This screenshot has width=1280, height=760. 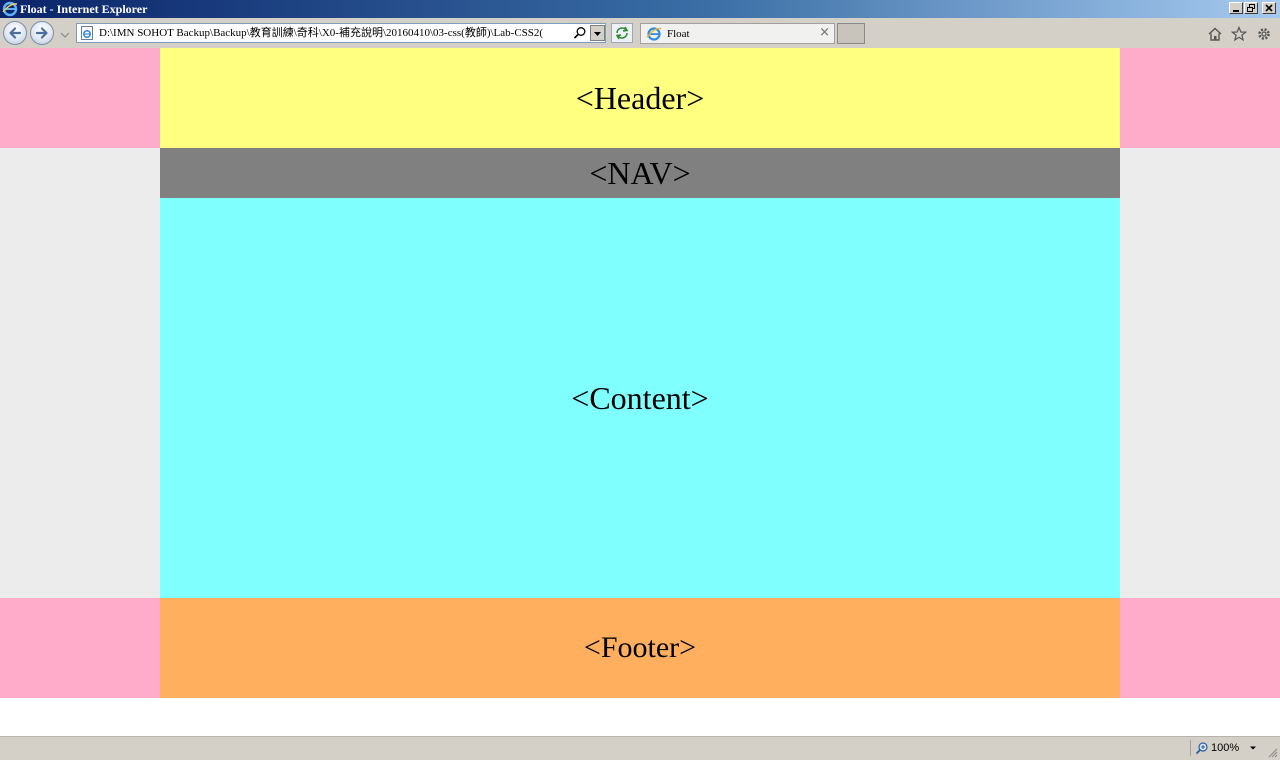 I want to click on content-label: <Content>, so click(x=640, y=397).